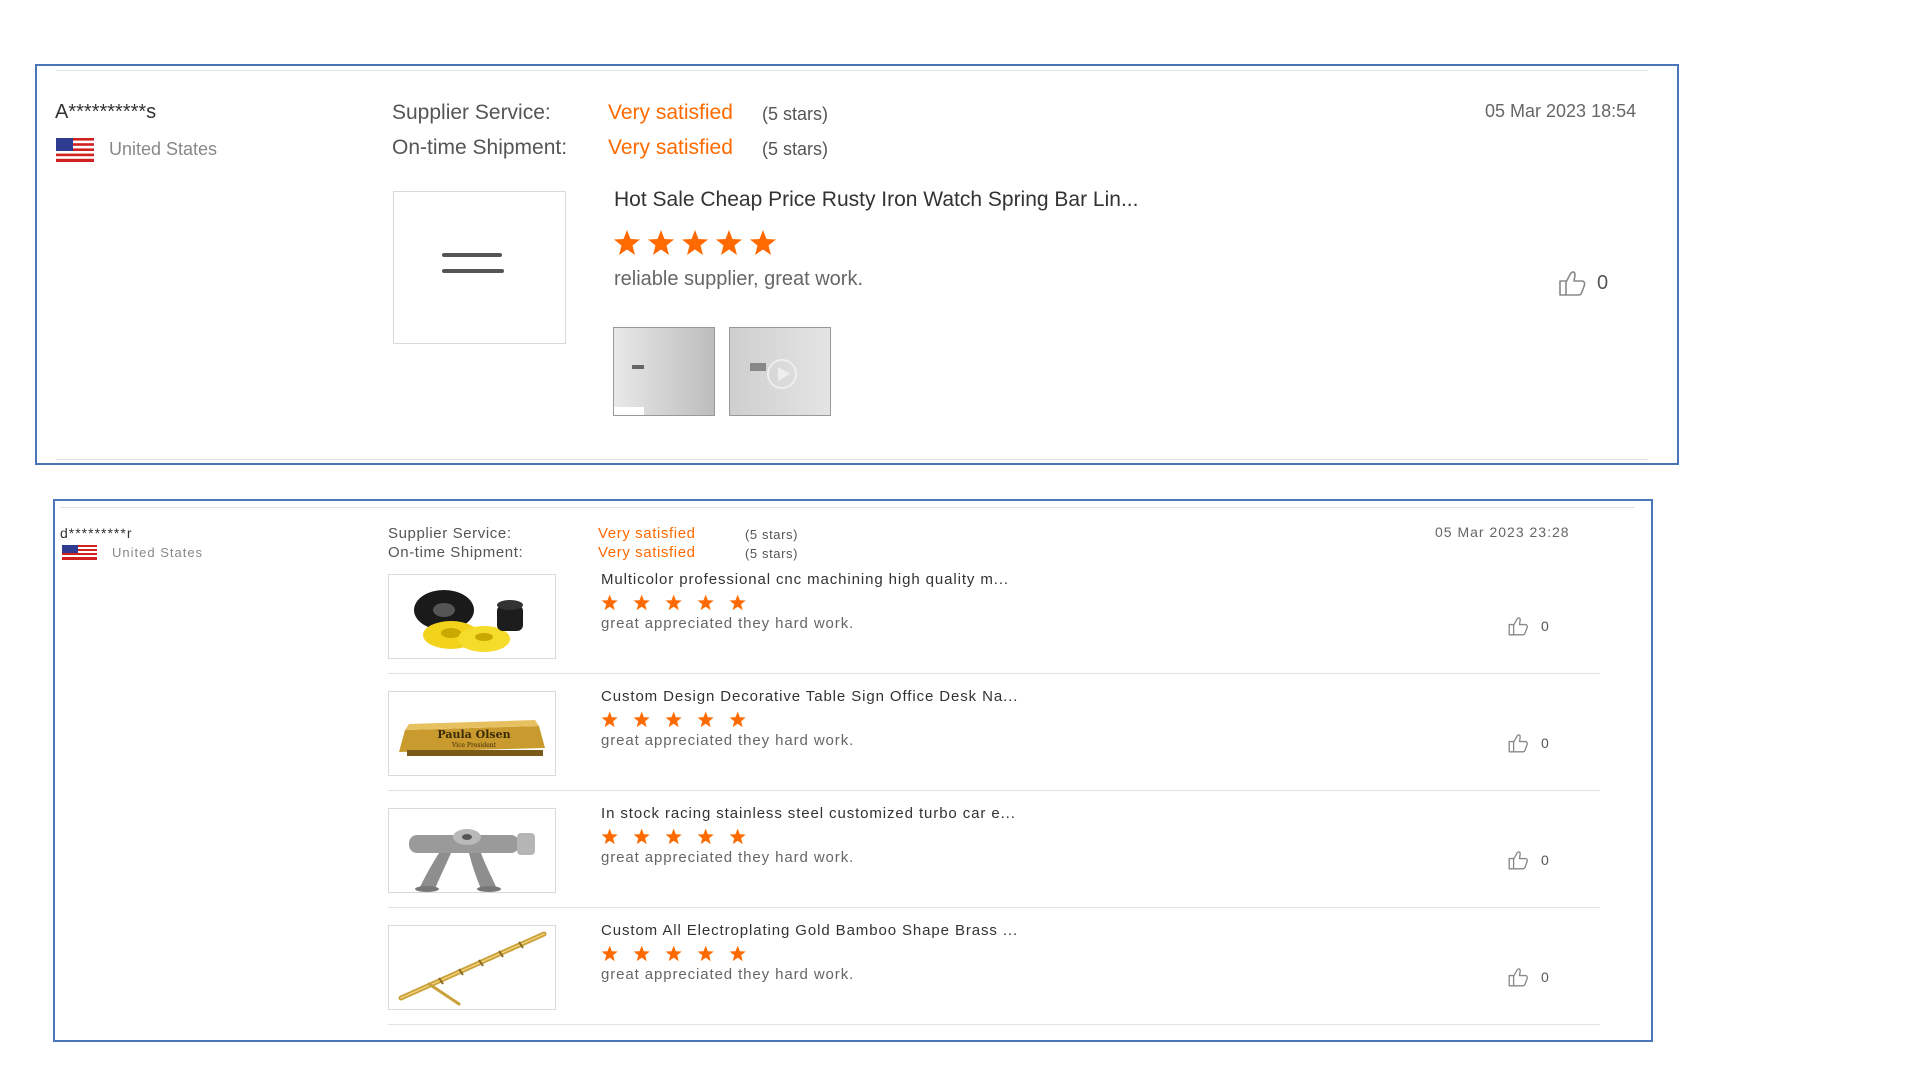  Describe the element at coordinates (739, 279) in the screenshot. I see `review-comment: reliable supplier, great work.` at that location.